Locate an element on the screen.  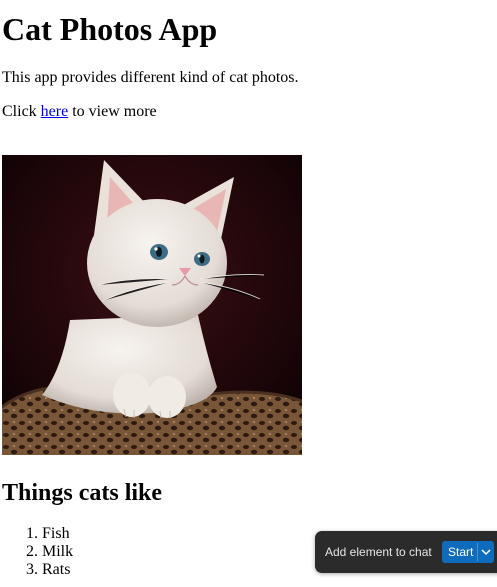
list-item-number: 3. is located at coordinates (32, 569).